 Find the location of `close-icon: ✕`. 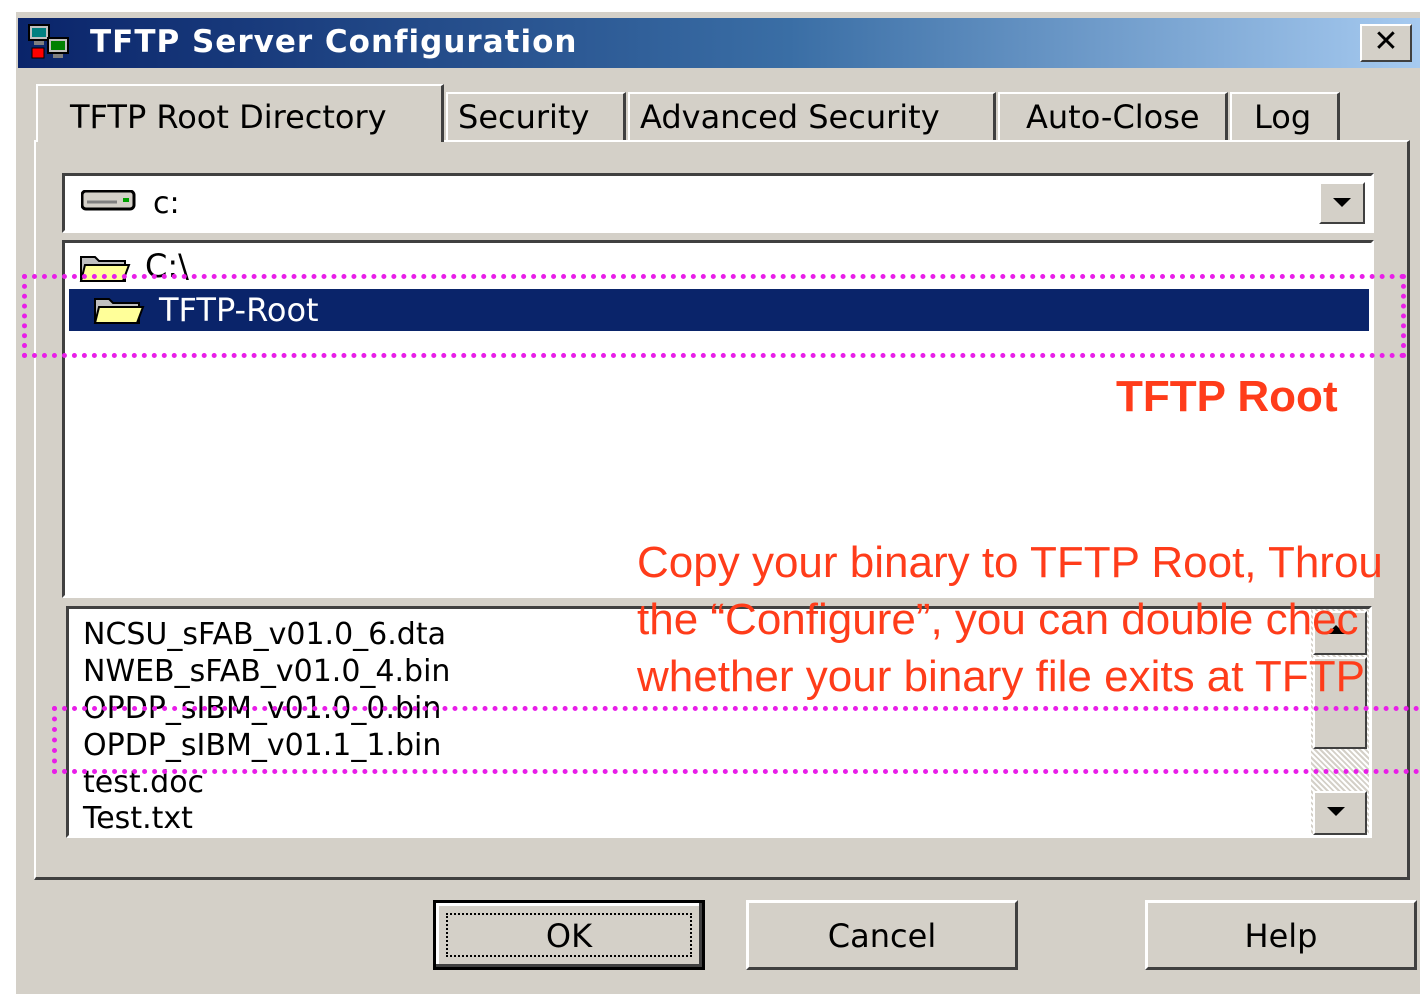

close-icon: ✕ is located at coordinates (1386, 41).